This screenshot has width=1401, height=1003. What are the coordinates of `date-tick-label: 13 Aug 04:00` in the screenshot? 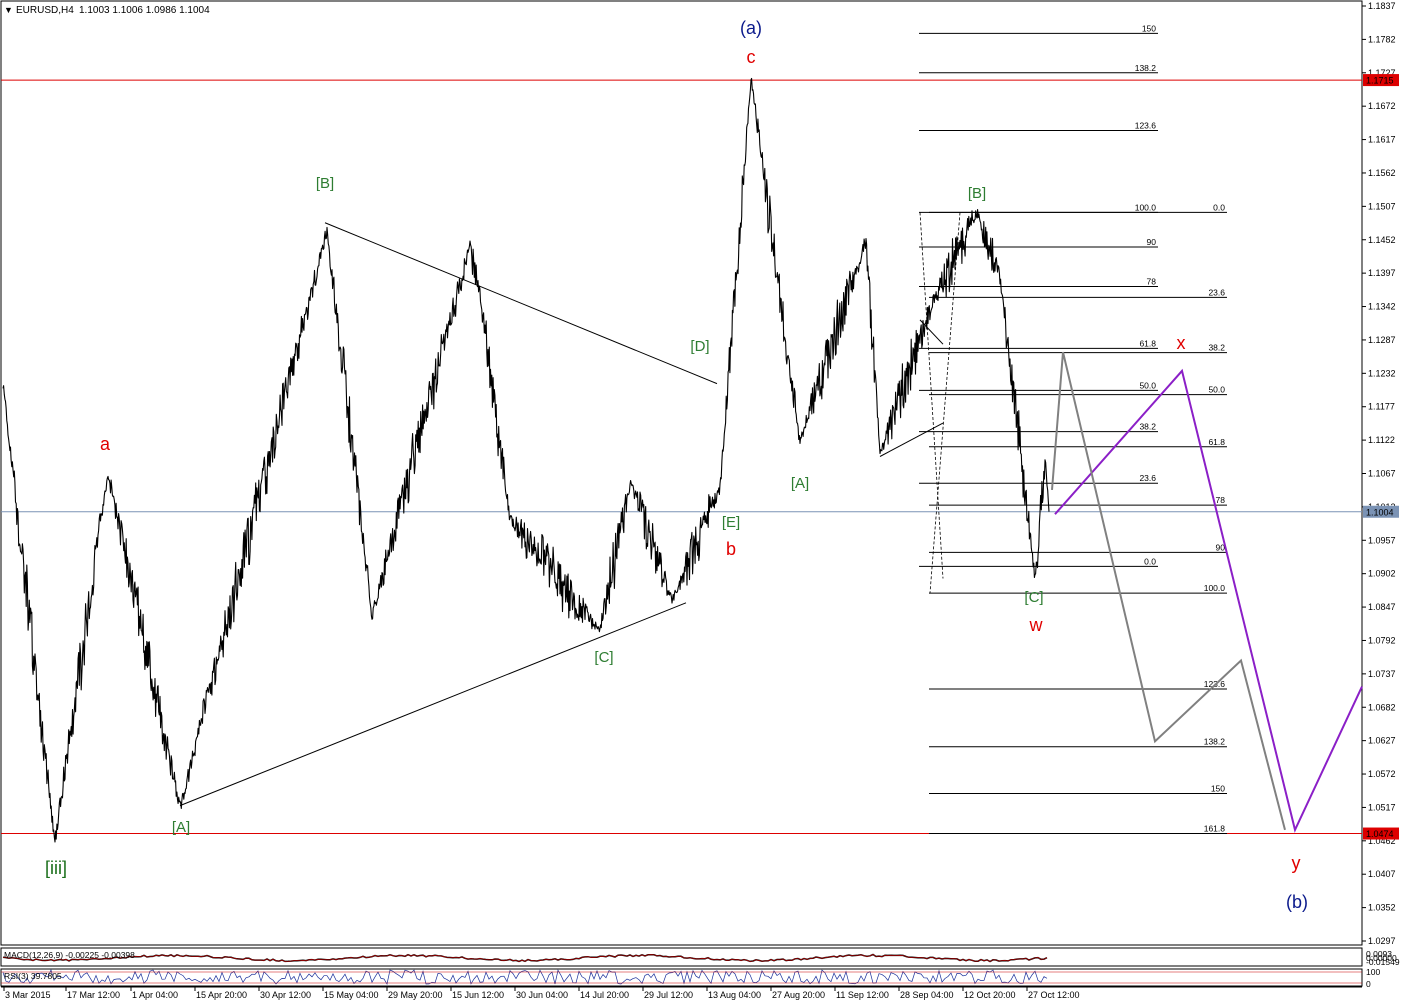 It's located at (734, 995).